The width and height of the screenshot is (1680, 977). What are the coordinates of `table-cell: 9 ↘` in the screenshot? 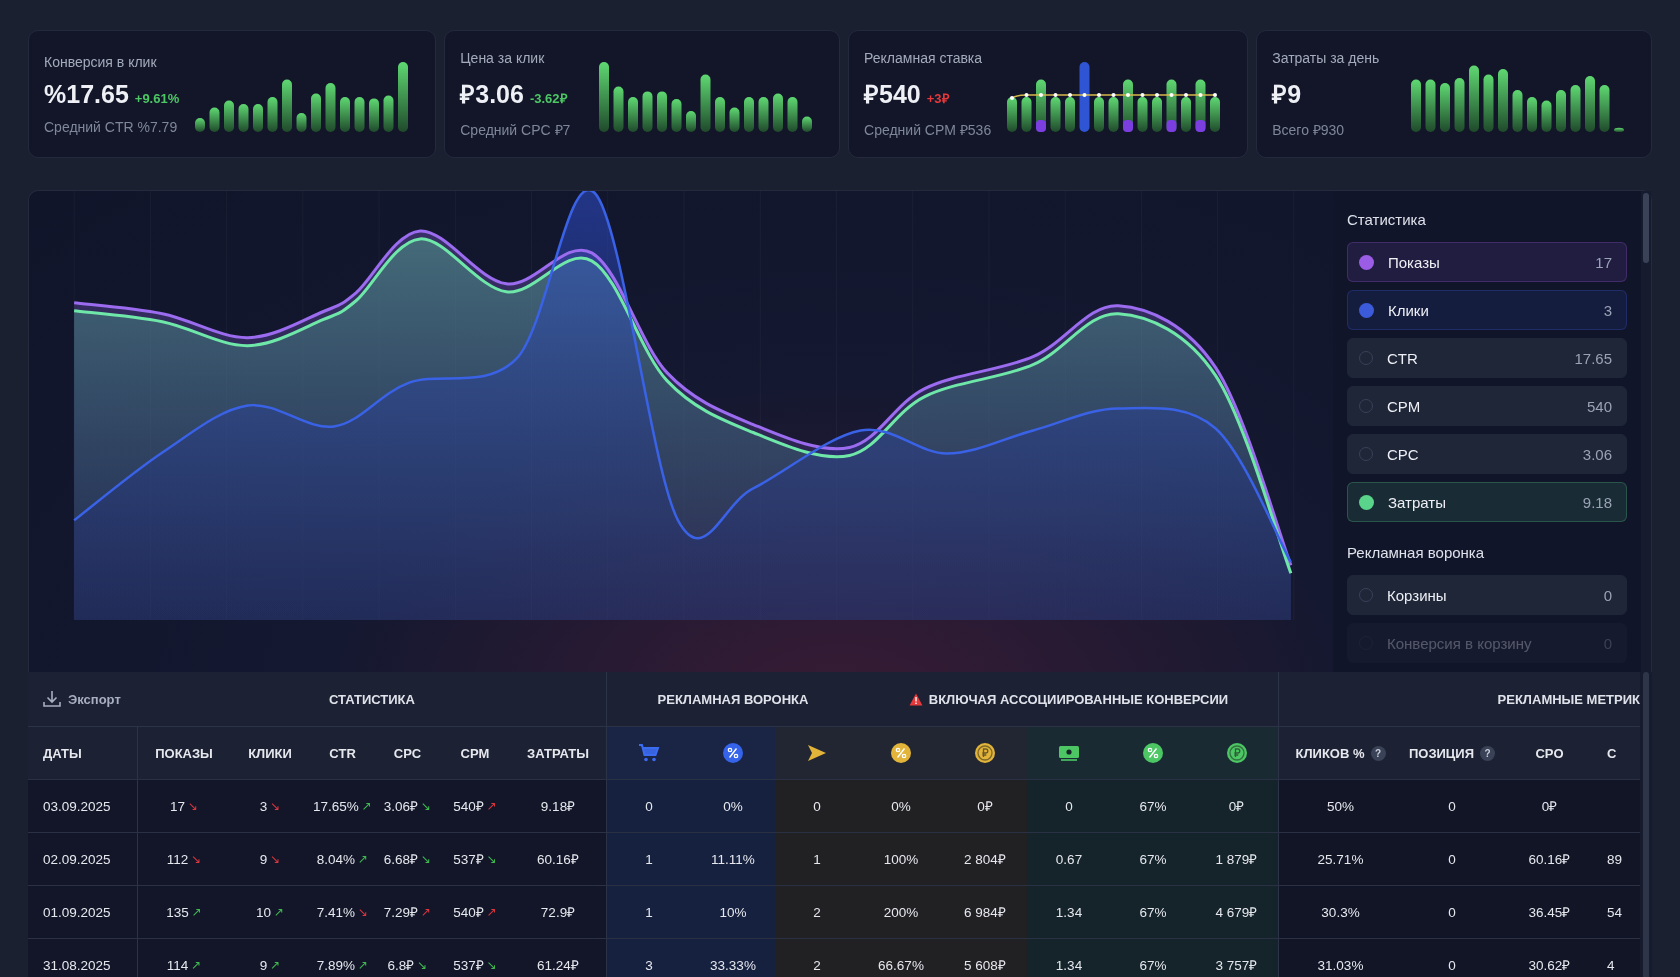 It's located at (270, 859).